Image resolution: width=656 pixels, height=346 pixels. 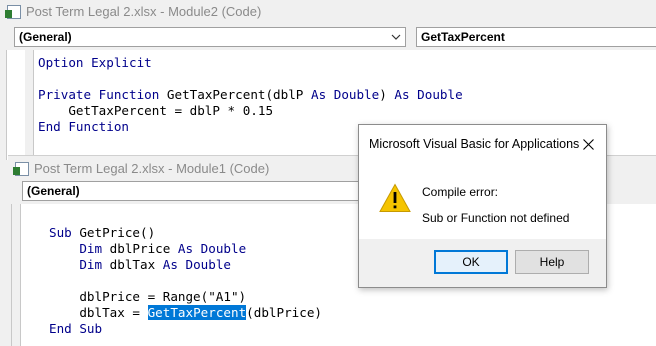 I want to click on module2-object-value: (General), so click(x=45, y=37).